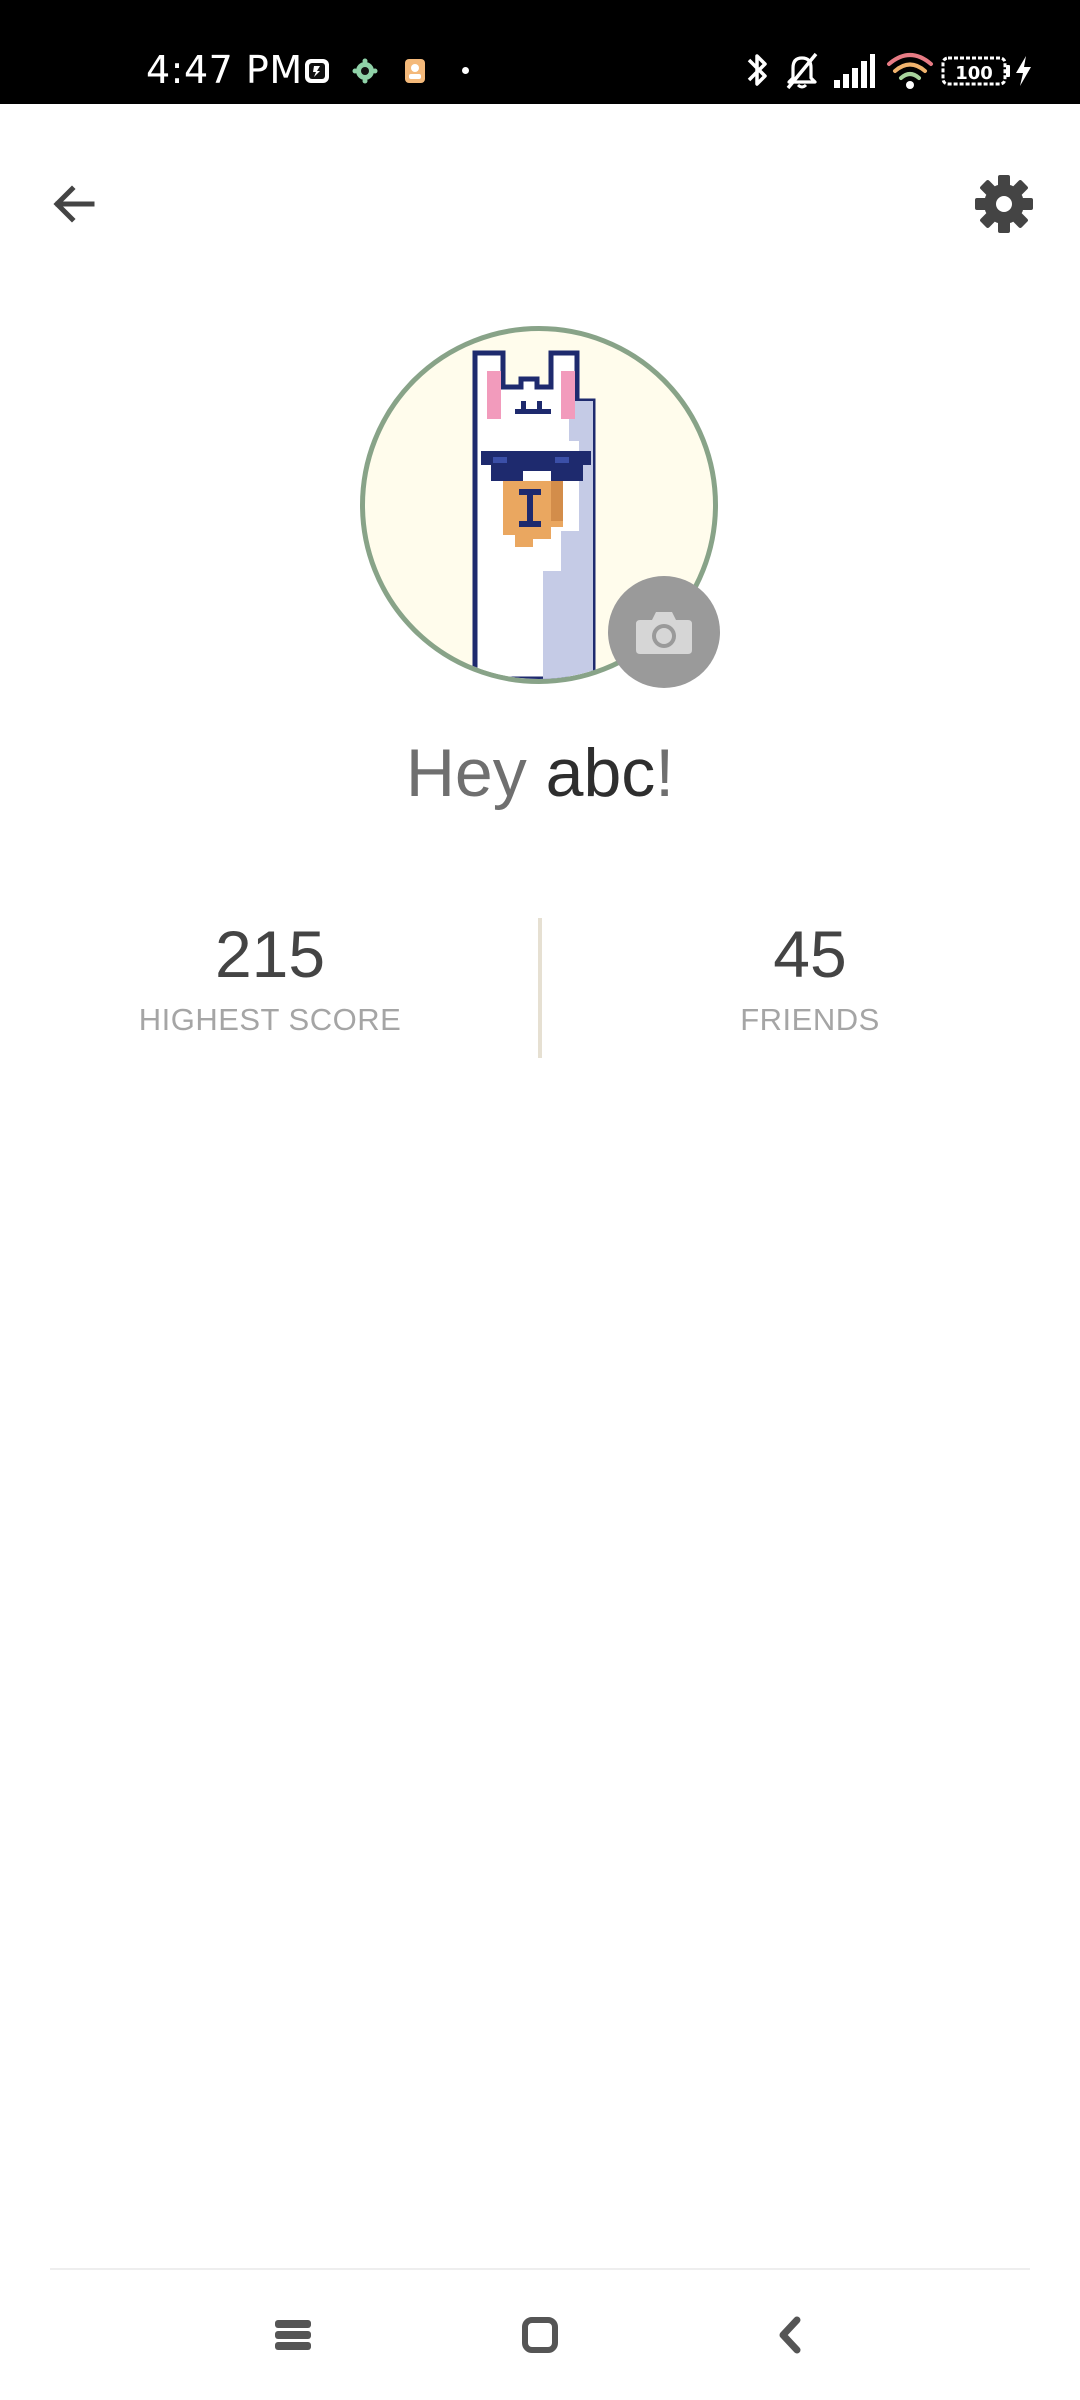  Describe the element at coordinates (317, 71) in the screenshot. I see `app-notification-icon` at that location.